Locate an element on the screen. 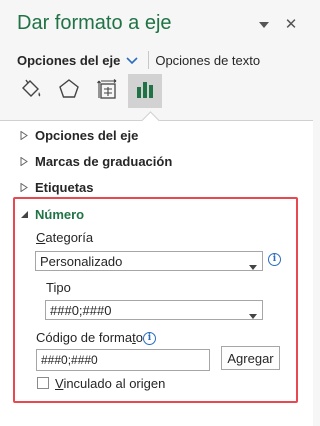 Image resolution: width=320 pixels, height=426 pixels. category-icon-bar is located at coordinates (88, 91).